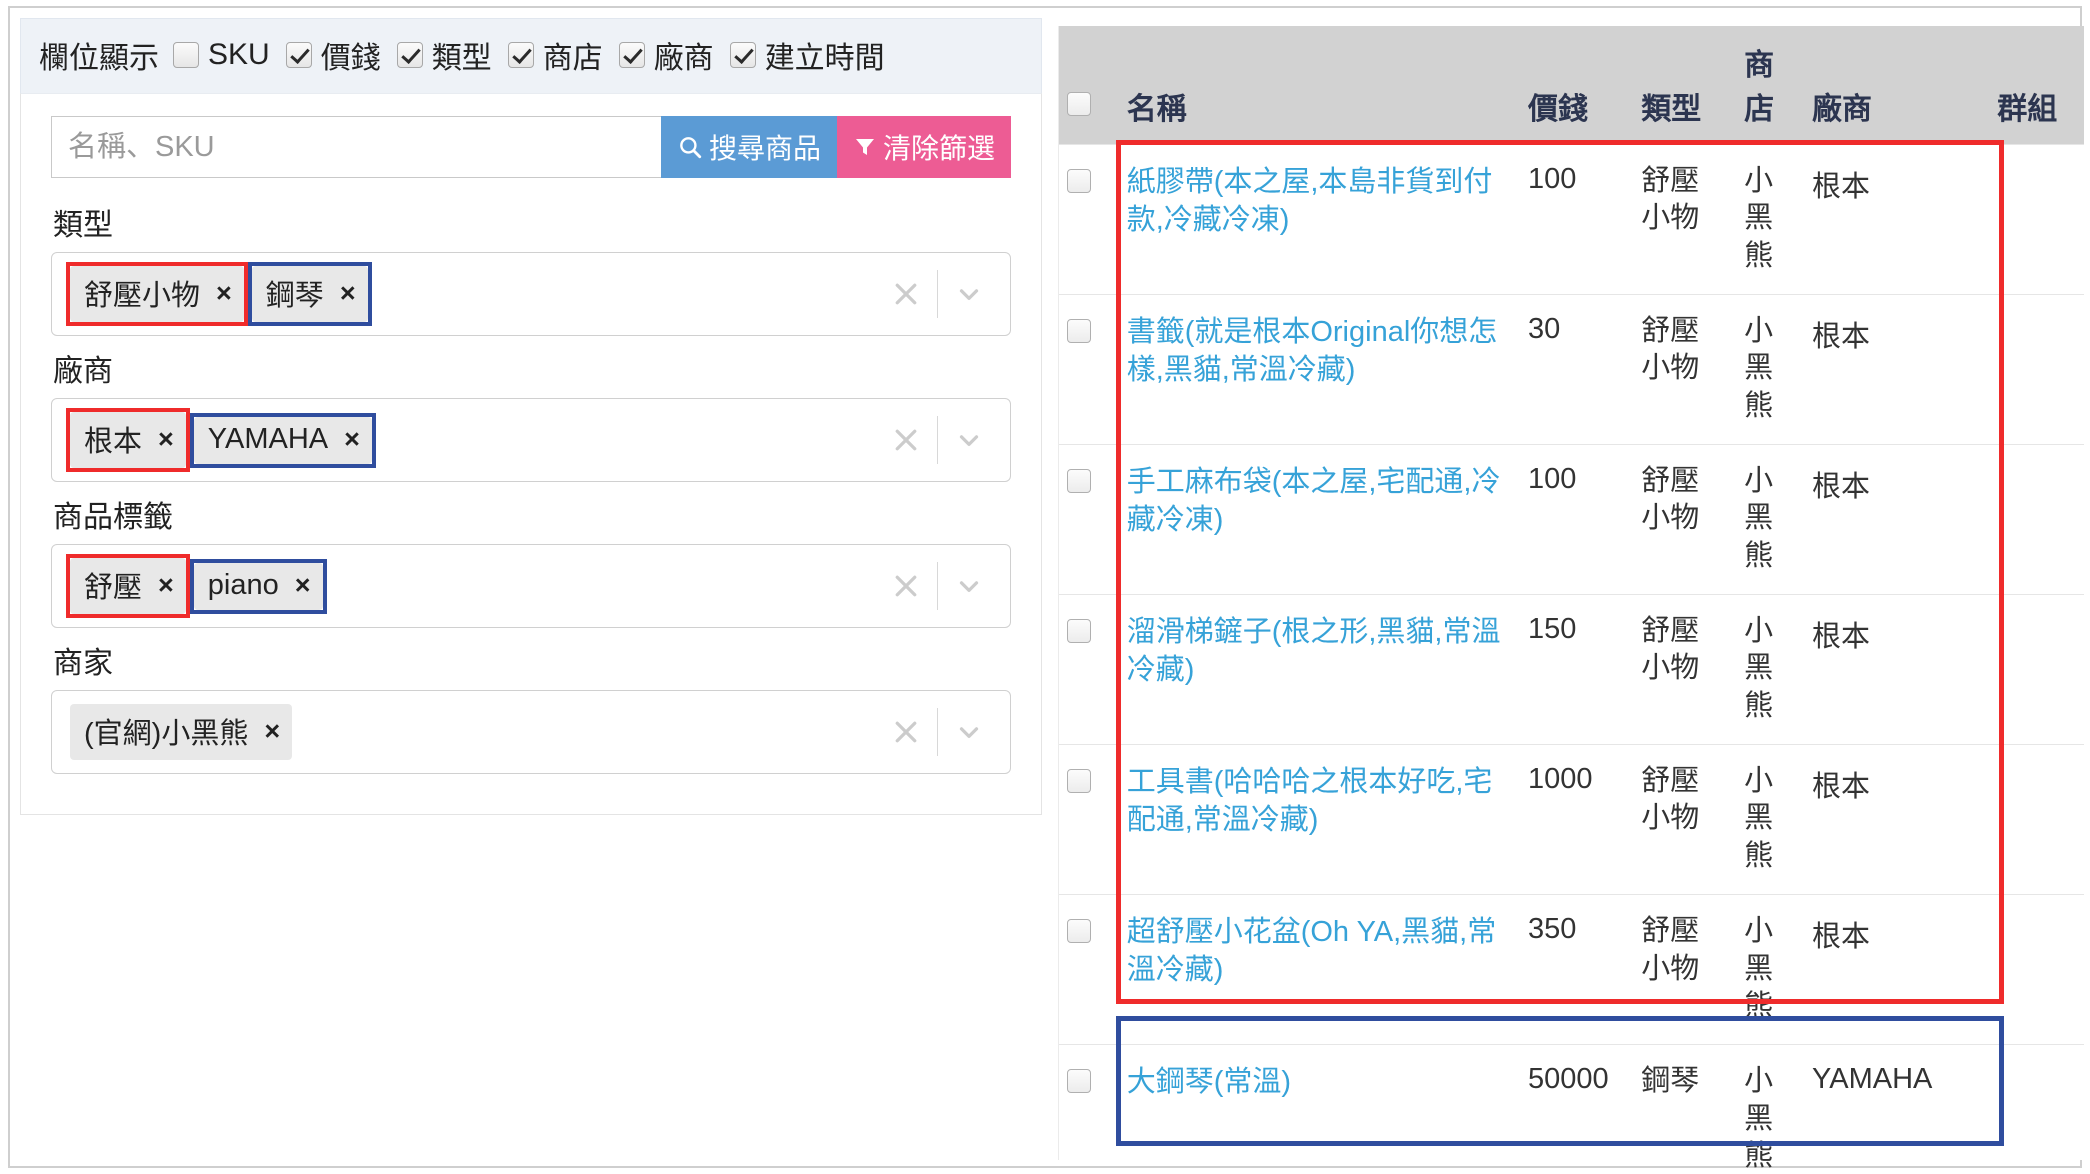  I want to click on field-toggle-price: 價錢, so click(333, 55).